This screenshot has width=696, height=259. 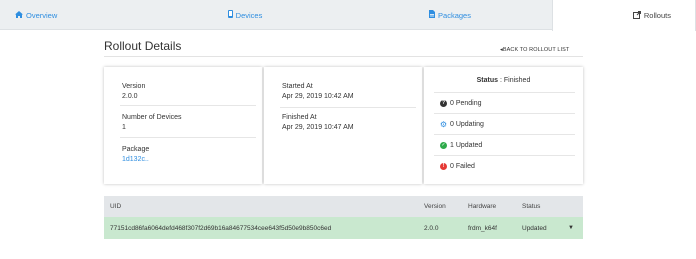 I want to click on question-icon: ?, so click(x=443, y=103).